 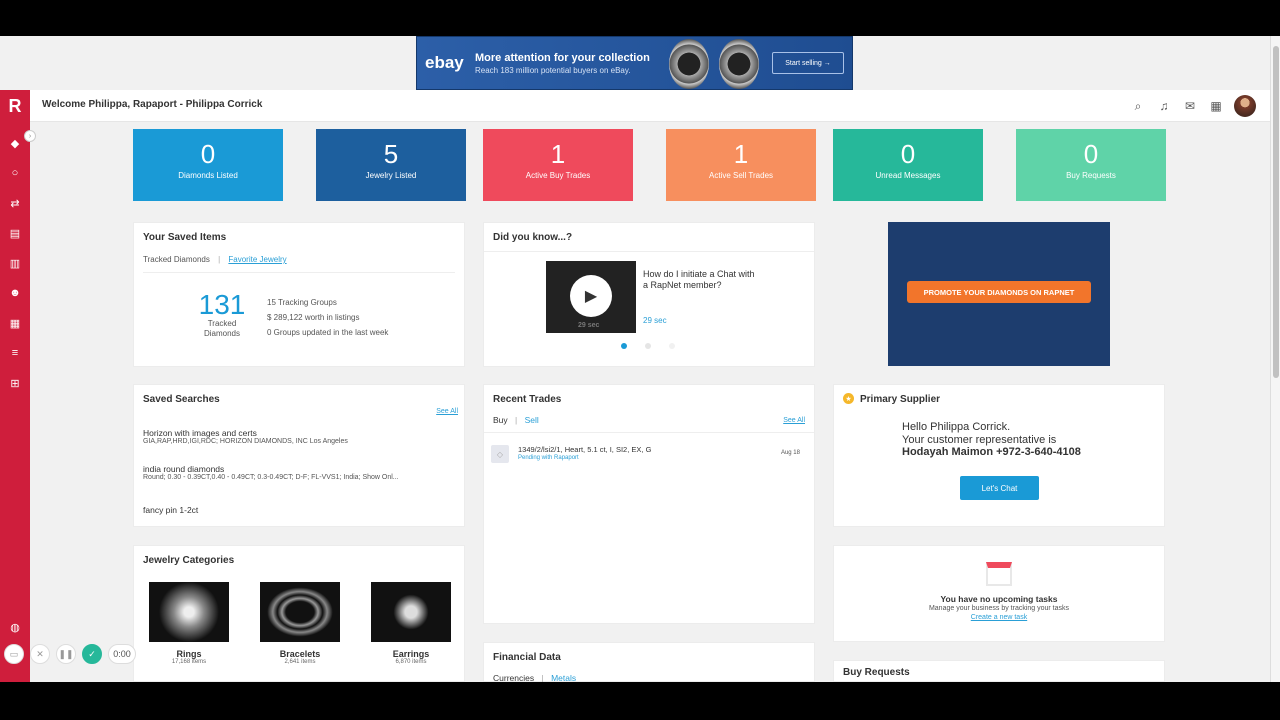 What do you see at coordinates (999, 671) in the screenshot?
I see `buy-requests-card: Buy Requests` at bounding box center [999, 671].